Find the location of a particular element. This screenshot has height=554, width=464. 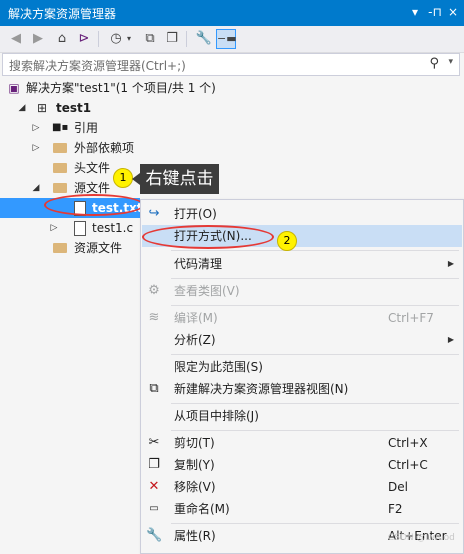

project-icon: ⊞ is located at coordinates (42, 108).